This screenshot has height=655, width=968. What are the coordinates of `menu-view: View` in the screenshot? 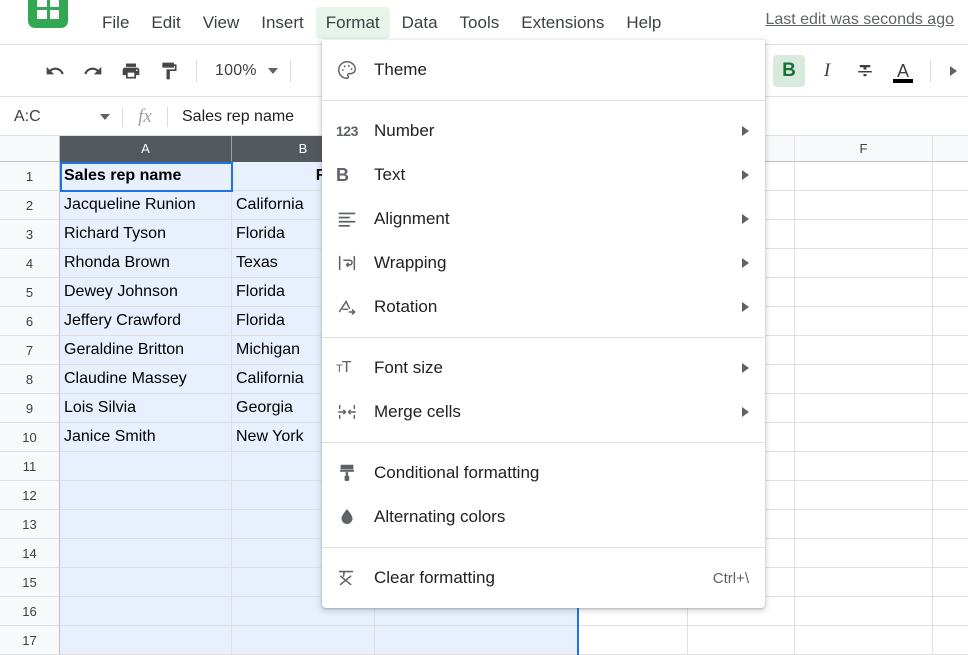 It's located at (221, 23).